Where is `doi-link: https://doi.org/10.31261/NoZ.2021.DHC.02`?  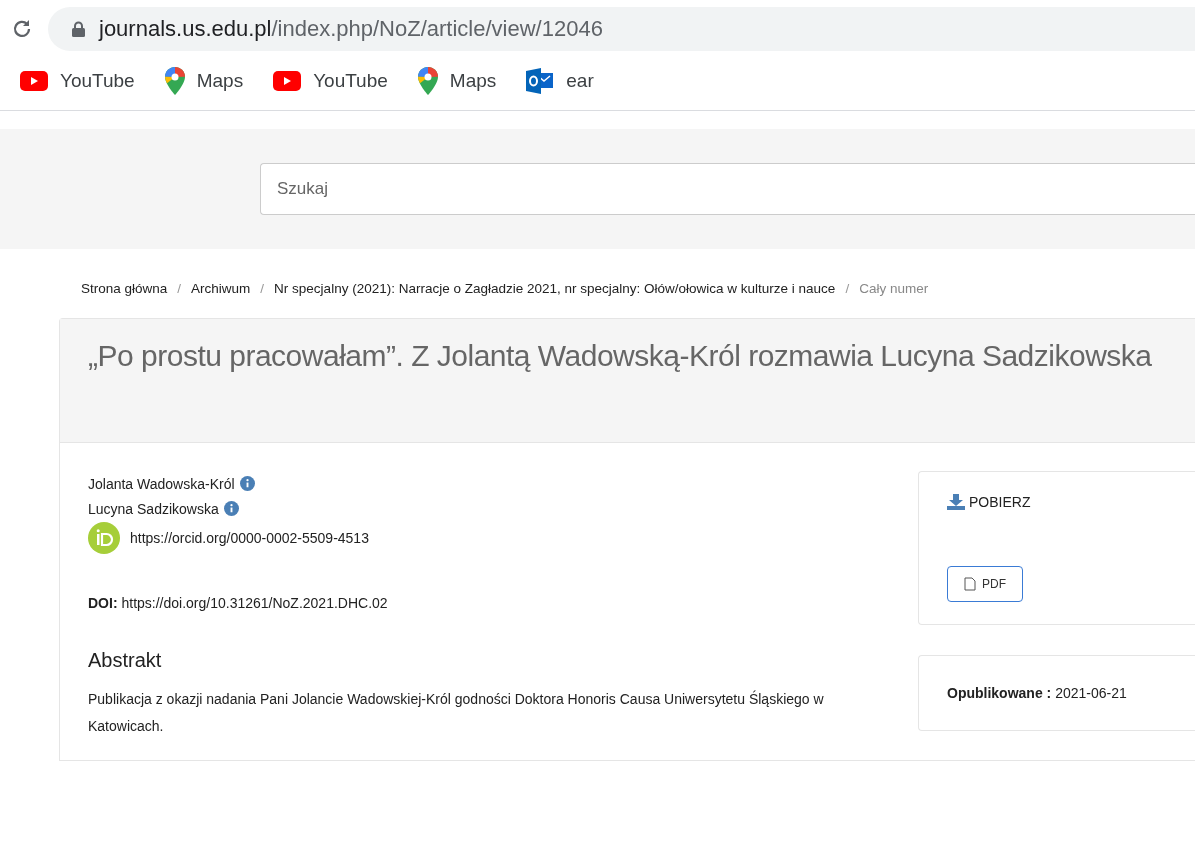 doi-link: https://doi.org/10.31261/NoZ.2021.DHC.02 is located at coordinates (254, 603).